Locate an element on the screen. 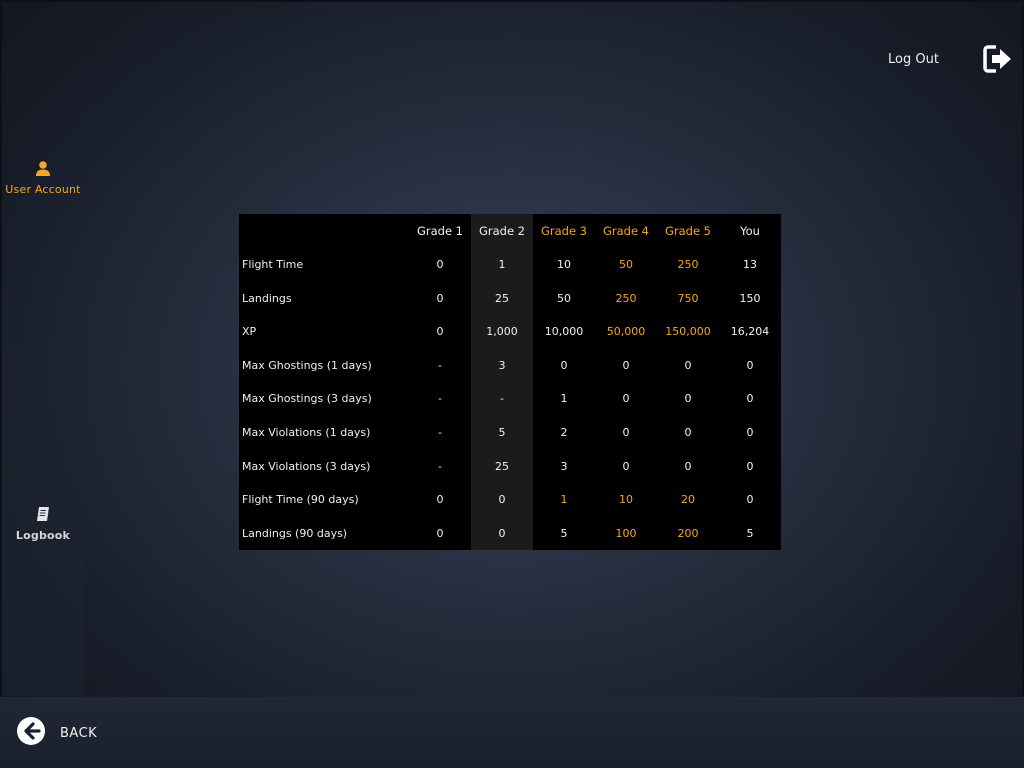 The width and height of the screenshot is (1024, 768). column-header-grade-4: Grade 4 is located at coordinates (626, 231).